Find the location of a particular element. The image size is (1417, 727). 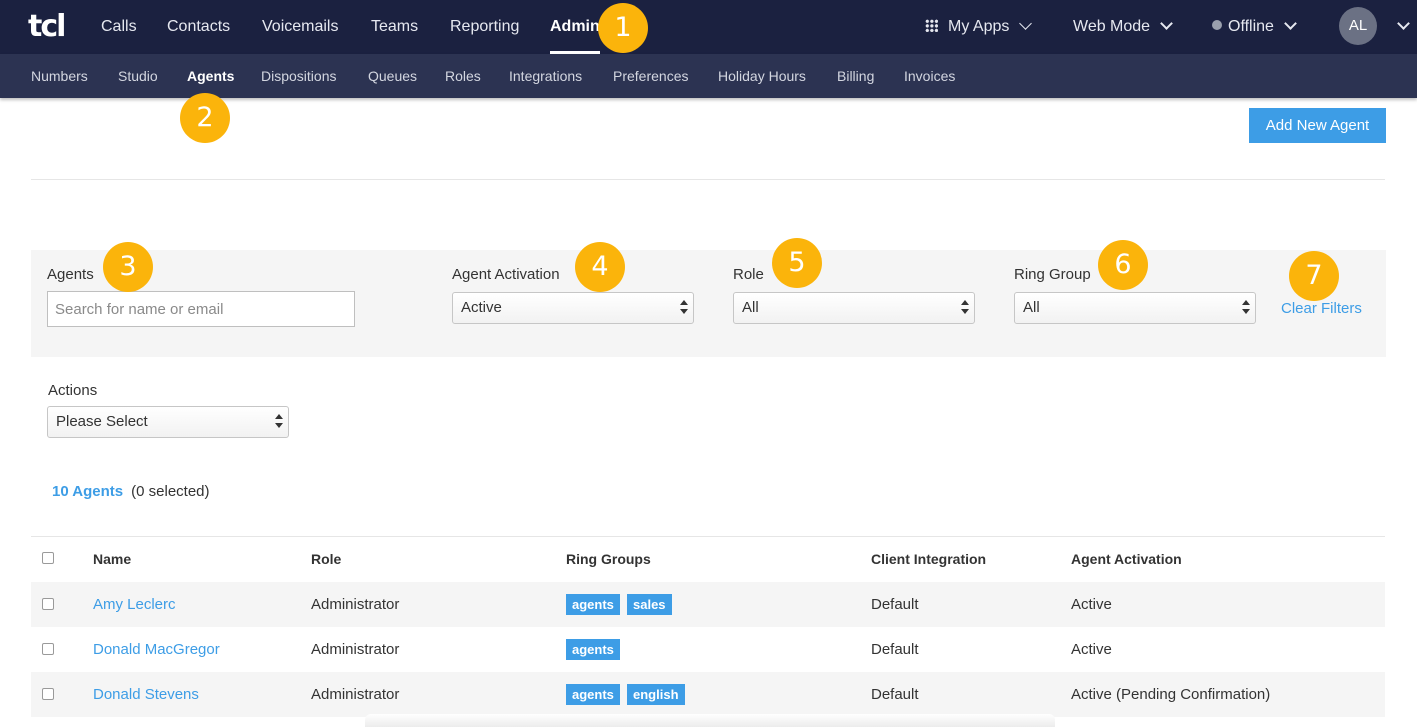

my-apps-menu: My Apps is located at coordinates (979, 27).